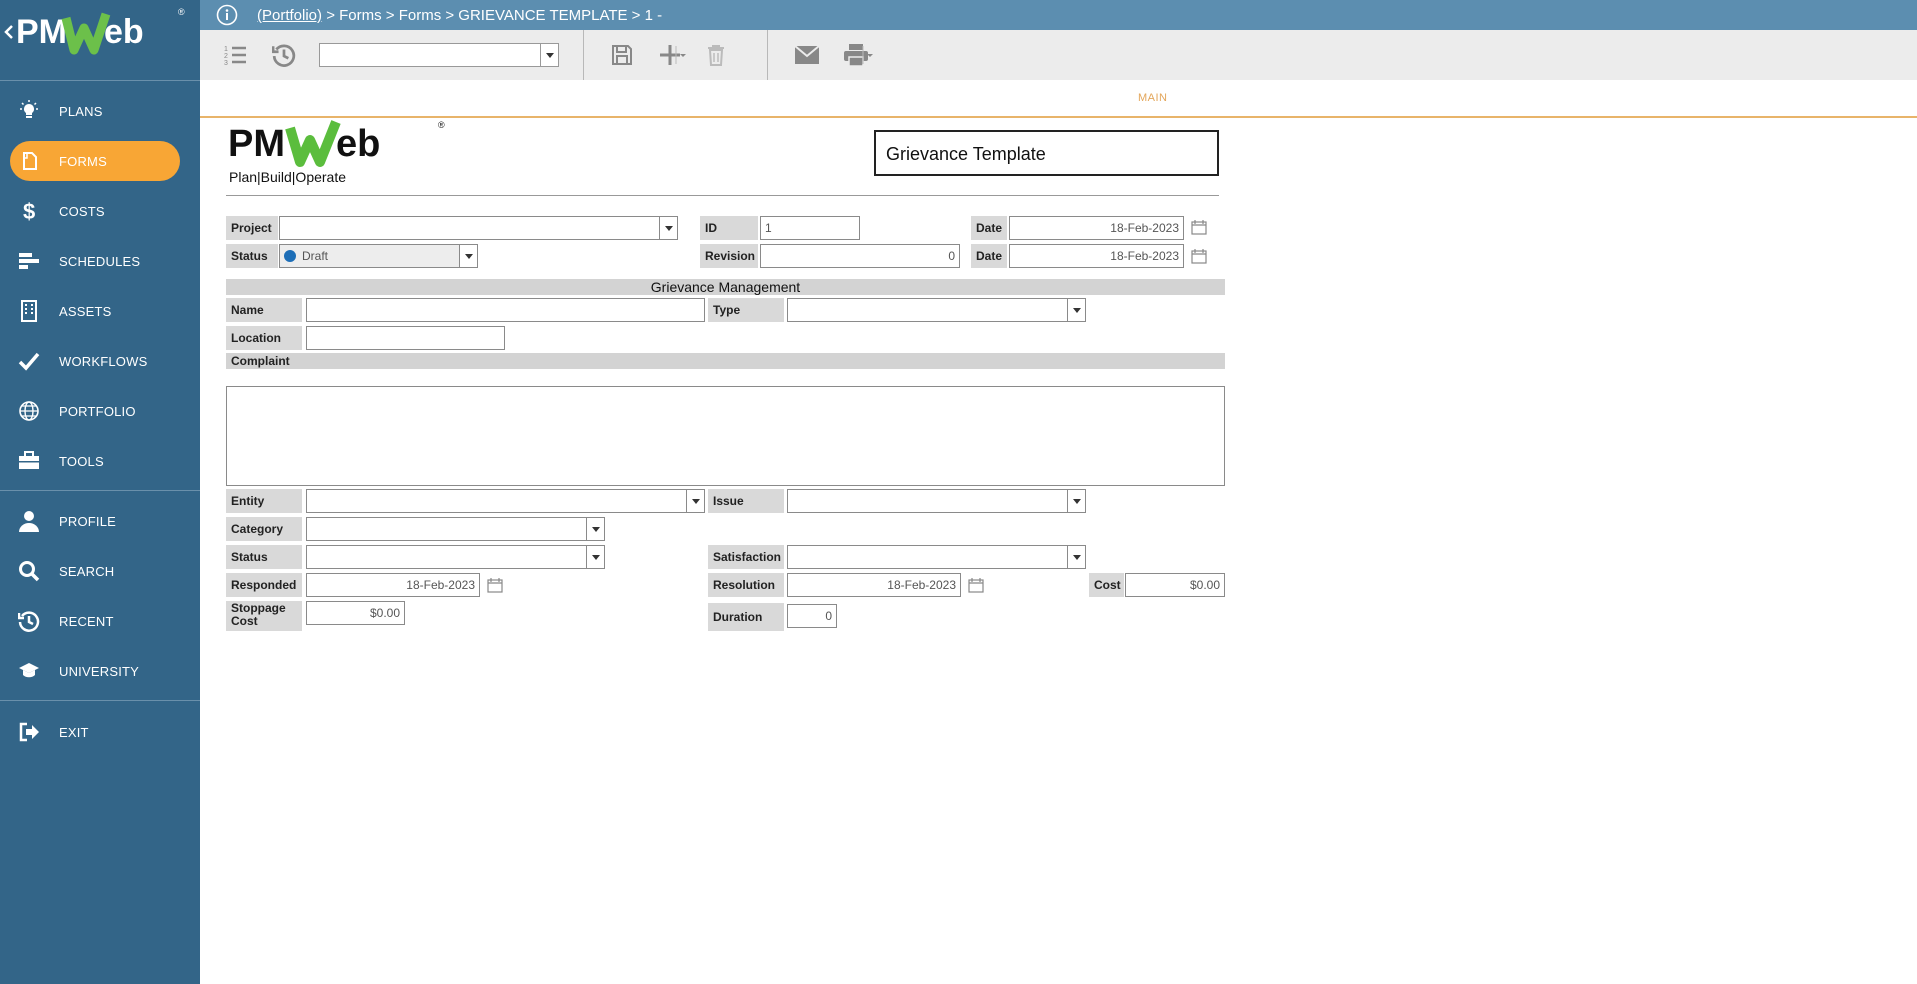 This screenshot has width=1917, height=984. Describe the element at coordinates (405, 338) in the screenshot. I see `location-field` at that location.